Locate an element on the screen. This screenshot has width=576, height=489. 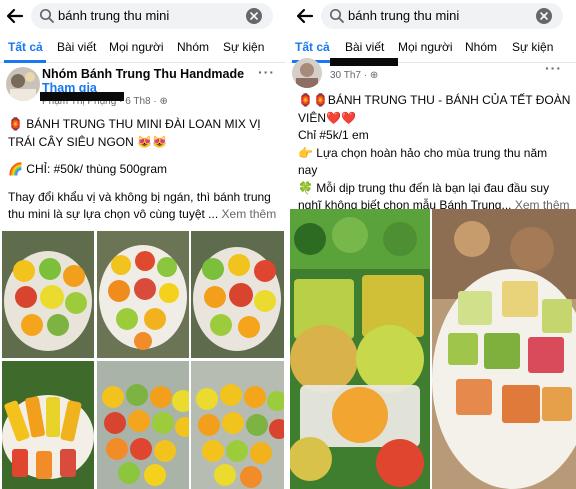
see-more-link: Xem thêm is located at coordinates (249, 214).